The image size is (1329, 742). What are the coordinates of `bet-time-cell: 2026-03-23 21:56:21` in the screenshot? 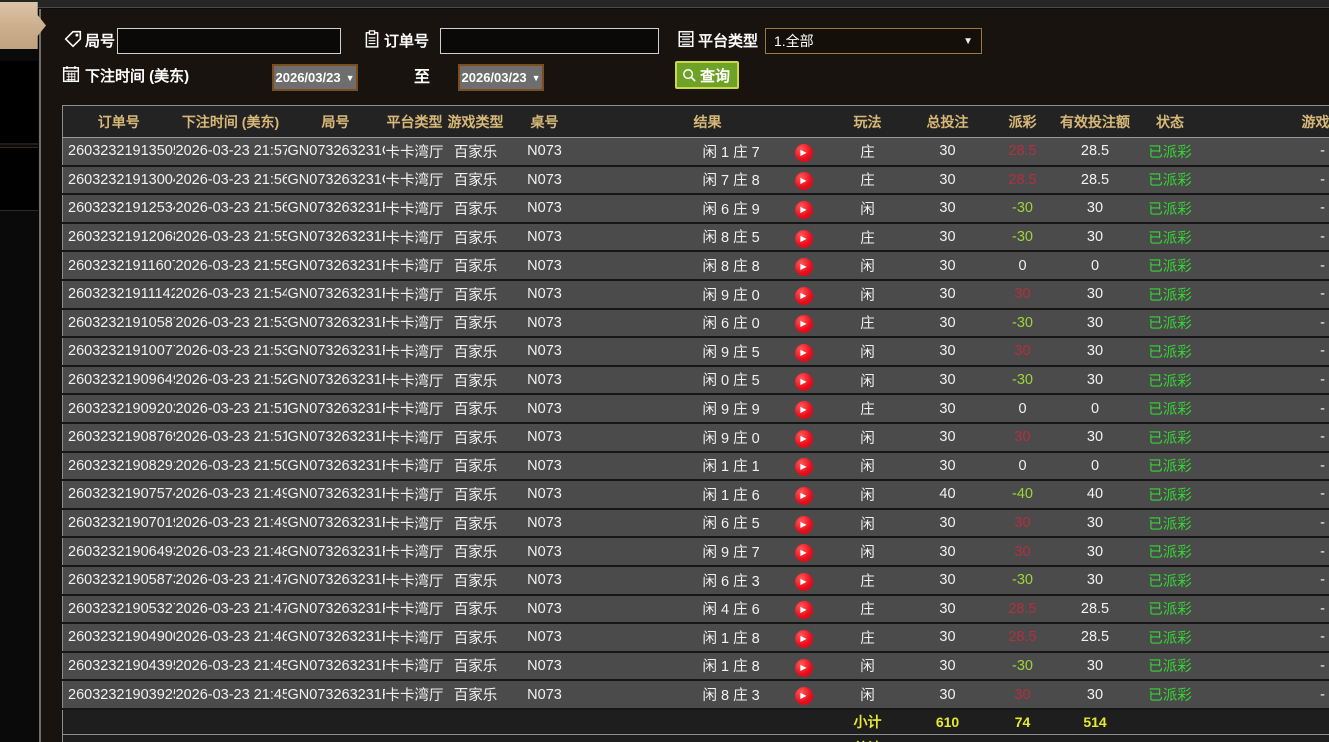 It's located at (230, 208).